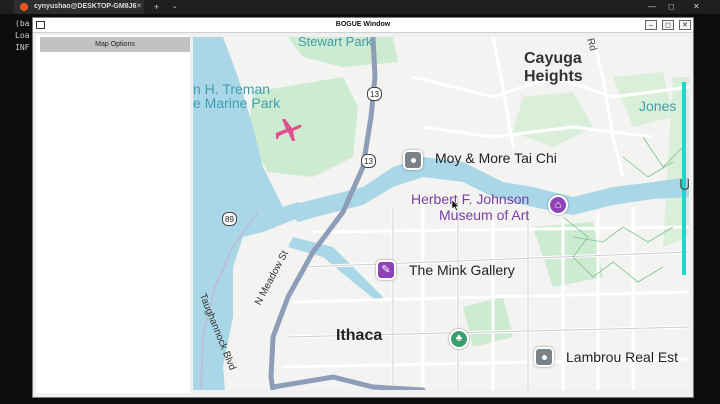  I want to click on terminal-close-button: ✕, so click(696, 7).